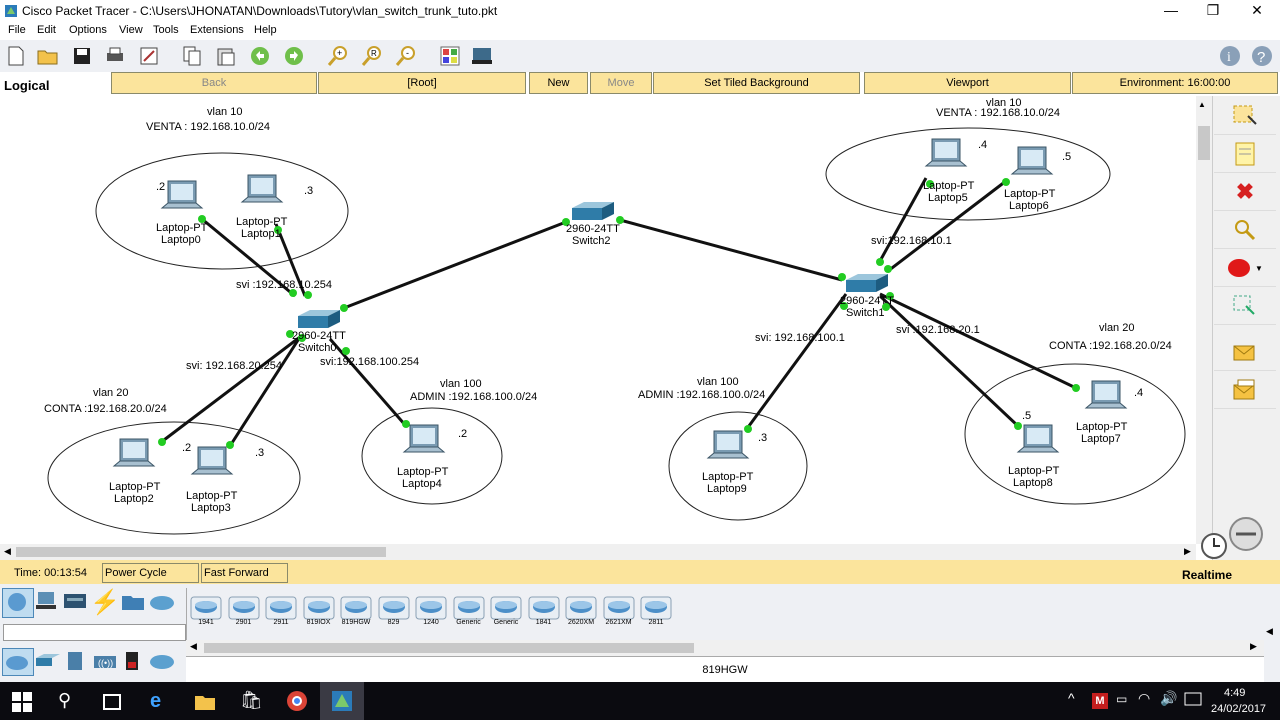 The height and width of the screenshot is (720, 1280). I want to click on open-folder-icon, so click(48, 56).